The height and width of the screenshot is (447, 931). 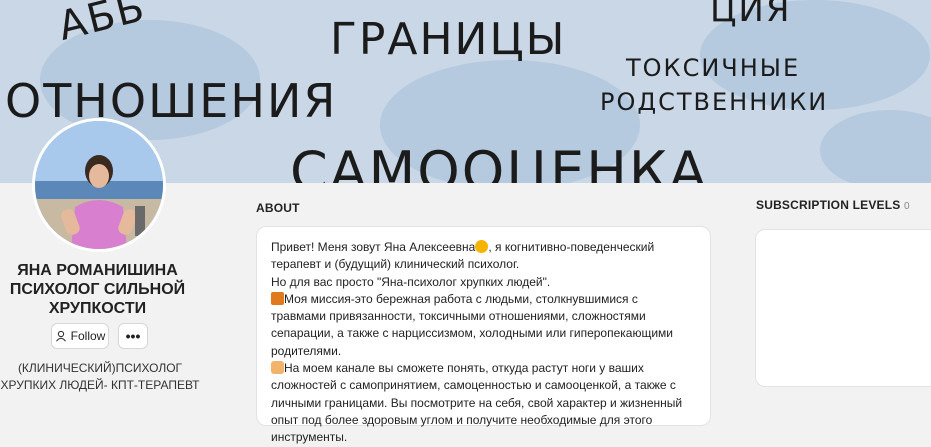 What do you see at coordinates (277, 298) in the screenshot?
I see `house-icon` at bounding box center [277, 298].